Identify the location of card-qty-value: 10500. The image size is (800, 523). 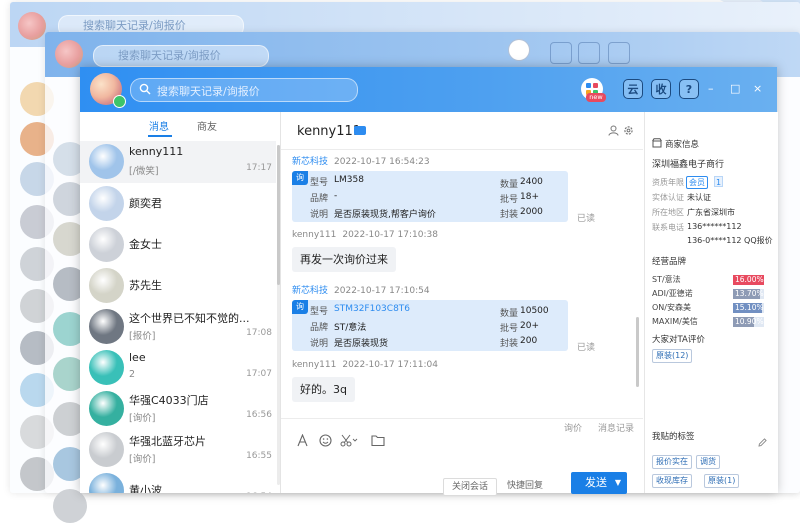
(534, 311).